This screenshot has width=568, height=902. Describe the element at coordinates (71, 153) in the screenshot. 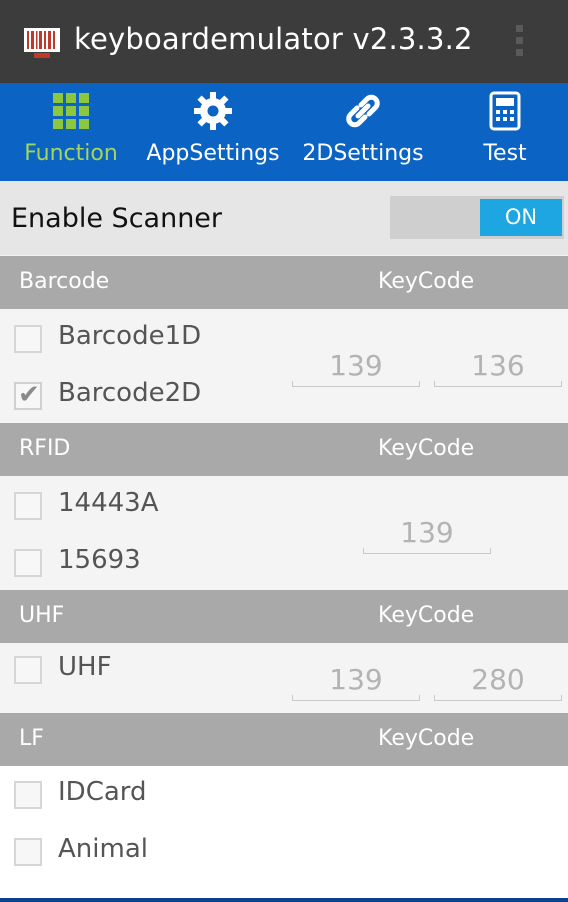

I see `tab-label: Function` at that location.